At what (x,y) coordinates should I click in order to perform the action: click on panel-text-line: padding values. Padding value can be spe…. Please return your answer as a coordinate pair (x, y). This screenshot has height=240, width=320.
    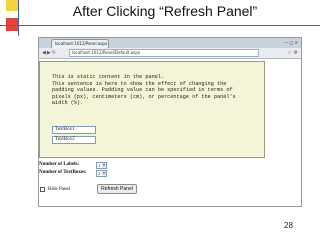
    Looking at the image, I should click on (142, 90).